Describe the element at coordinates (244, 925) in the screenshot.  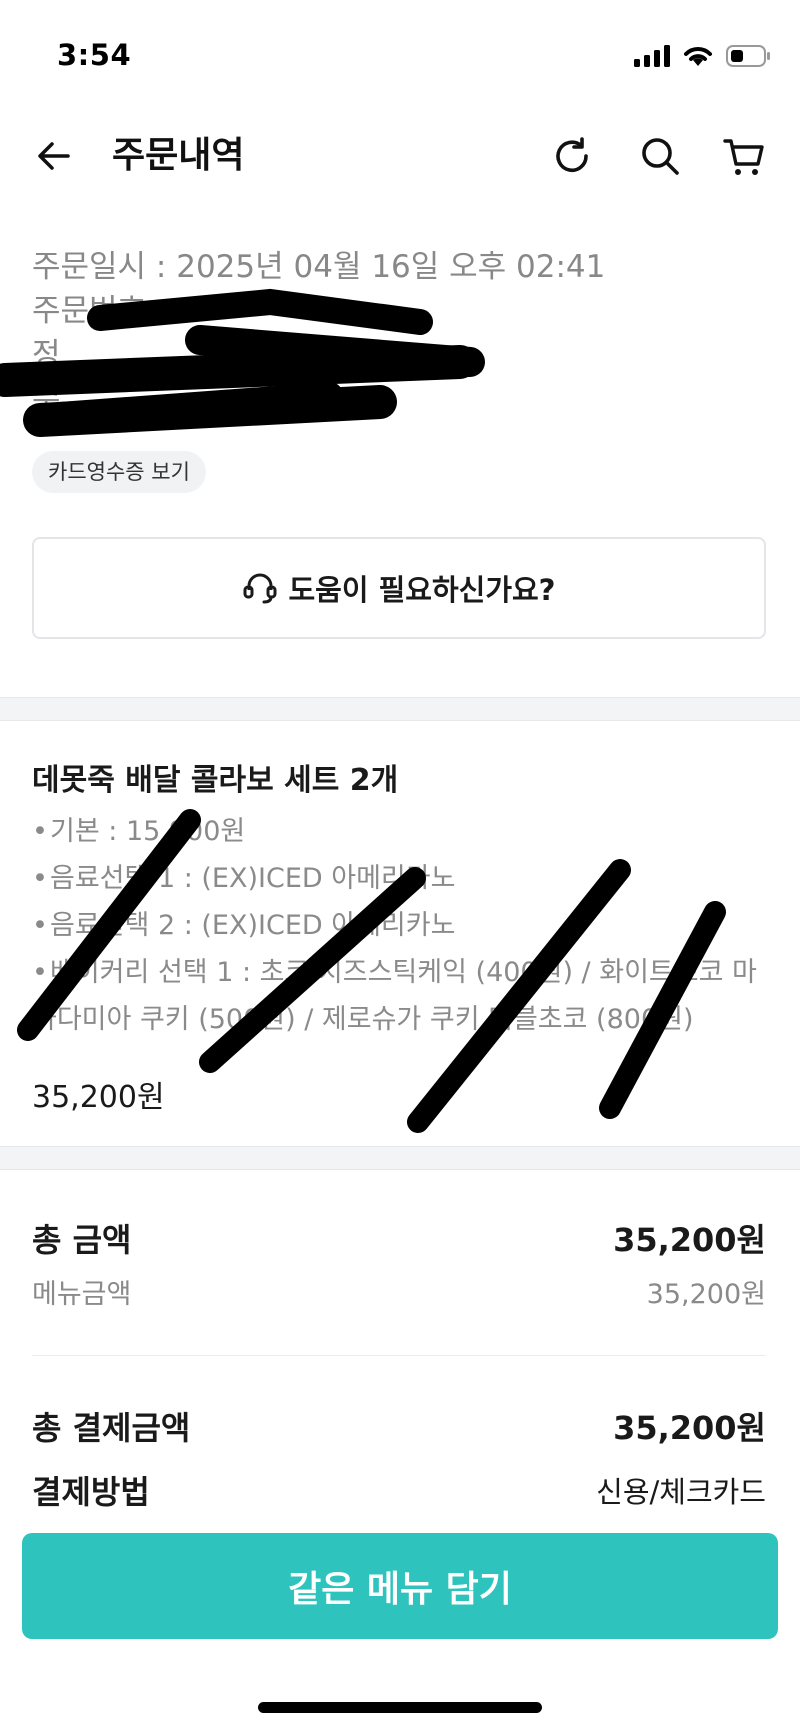
I see `option-item: •음료선택 2 : (EX)ICED 아메리카노` at that location.